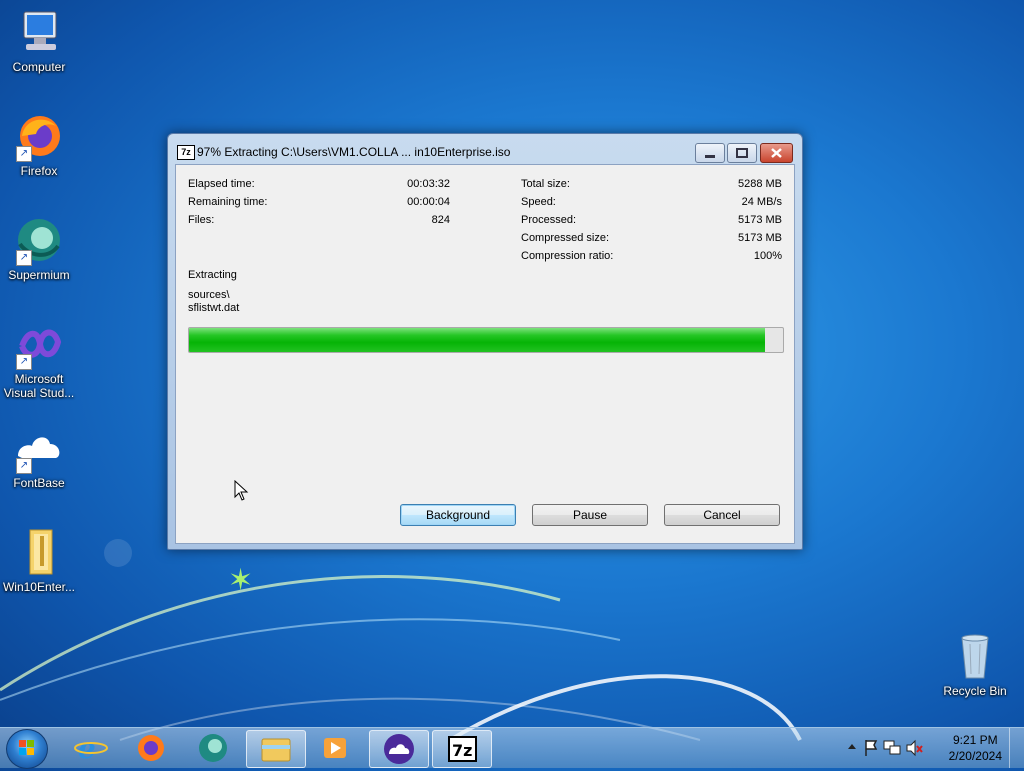 The image size is (1024, 771). Describe the element at coordinates (214, 308) in the screenshot. I see `current-file: sflistwt.dat` at that location.